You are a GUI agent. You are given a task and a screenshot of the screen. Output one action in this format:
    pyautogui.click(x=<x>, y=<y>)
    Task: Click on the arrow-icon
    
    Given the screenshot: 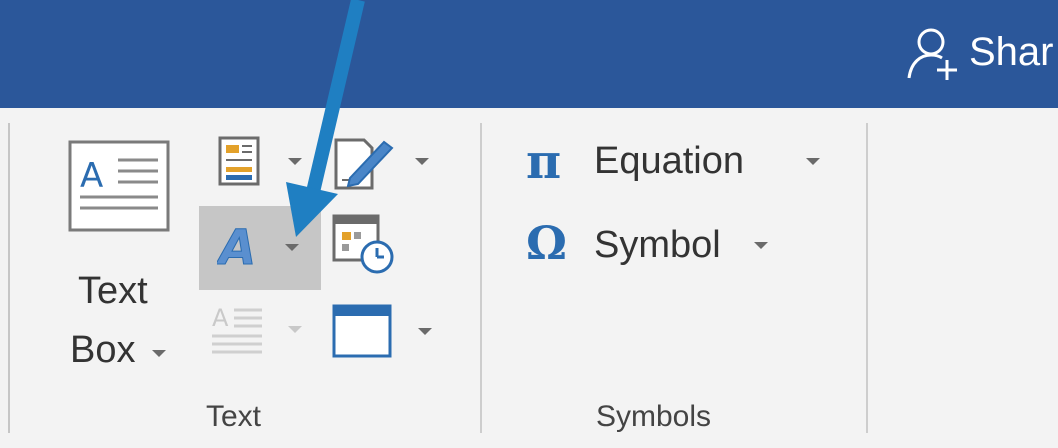 What is the action you would take?
    pyautogui.click(x=325, y=118)
    